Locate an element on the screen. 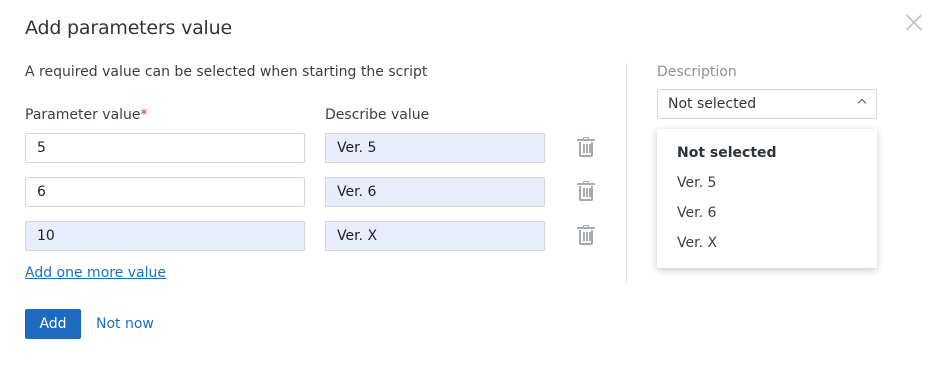 The width and height of the screenshot is (950, 376). vertical-divider is located at coordinates (626, 173).